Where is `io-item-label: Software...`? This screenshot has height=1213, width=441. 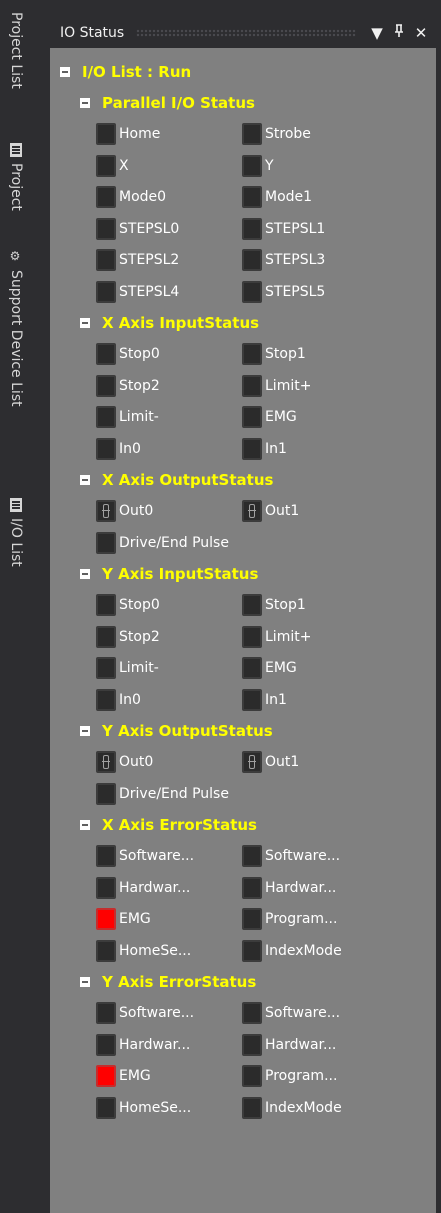 io-item-label: Software... is located at coordinates (303, 1013).